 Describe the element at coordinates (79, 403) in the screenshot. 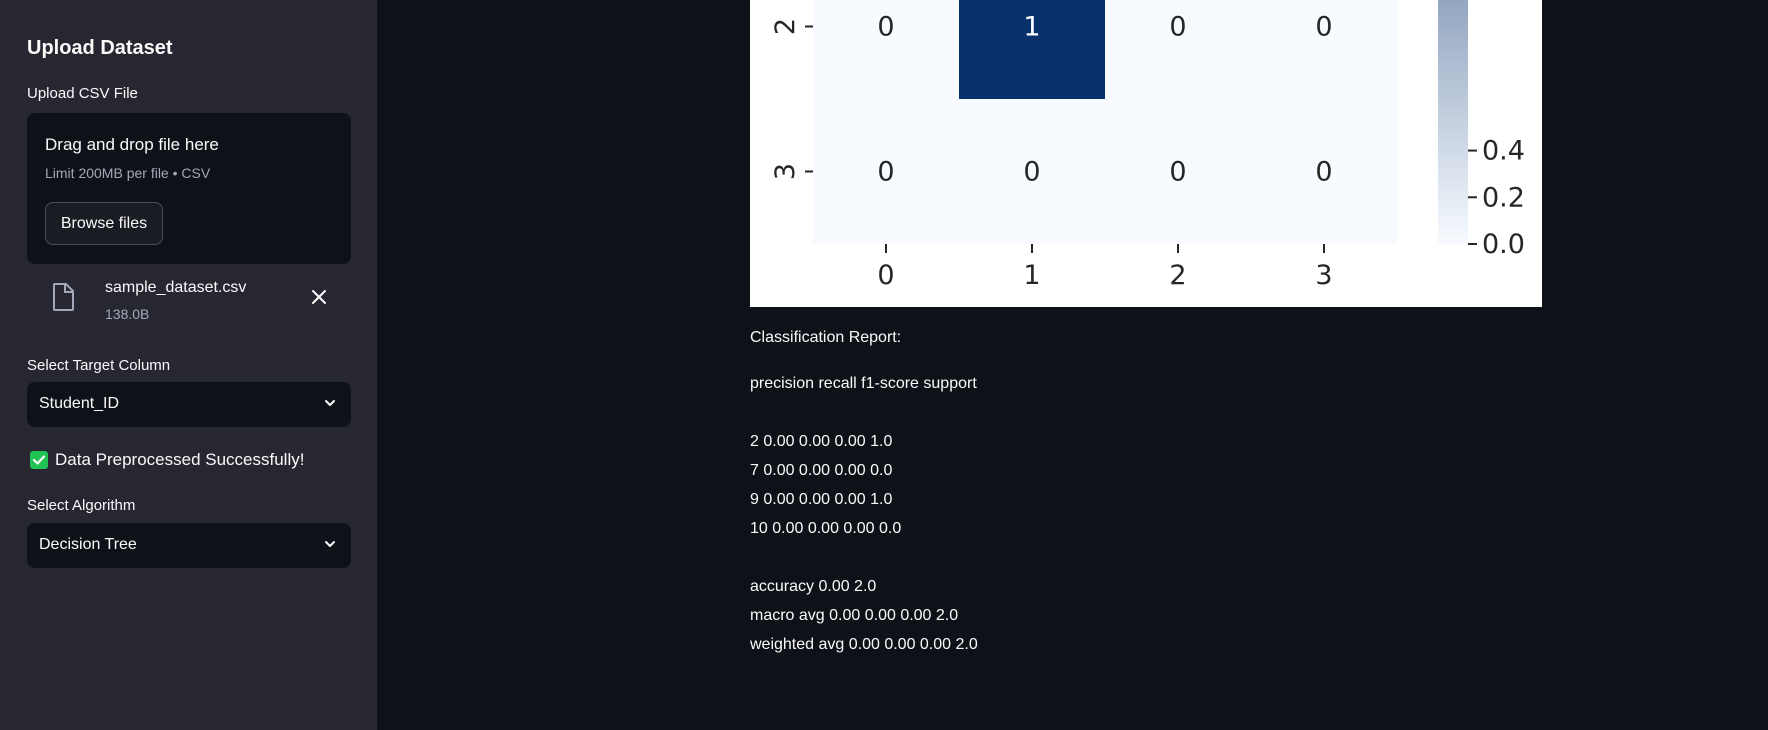

I see `target-column-value: Student_ID` at that location.